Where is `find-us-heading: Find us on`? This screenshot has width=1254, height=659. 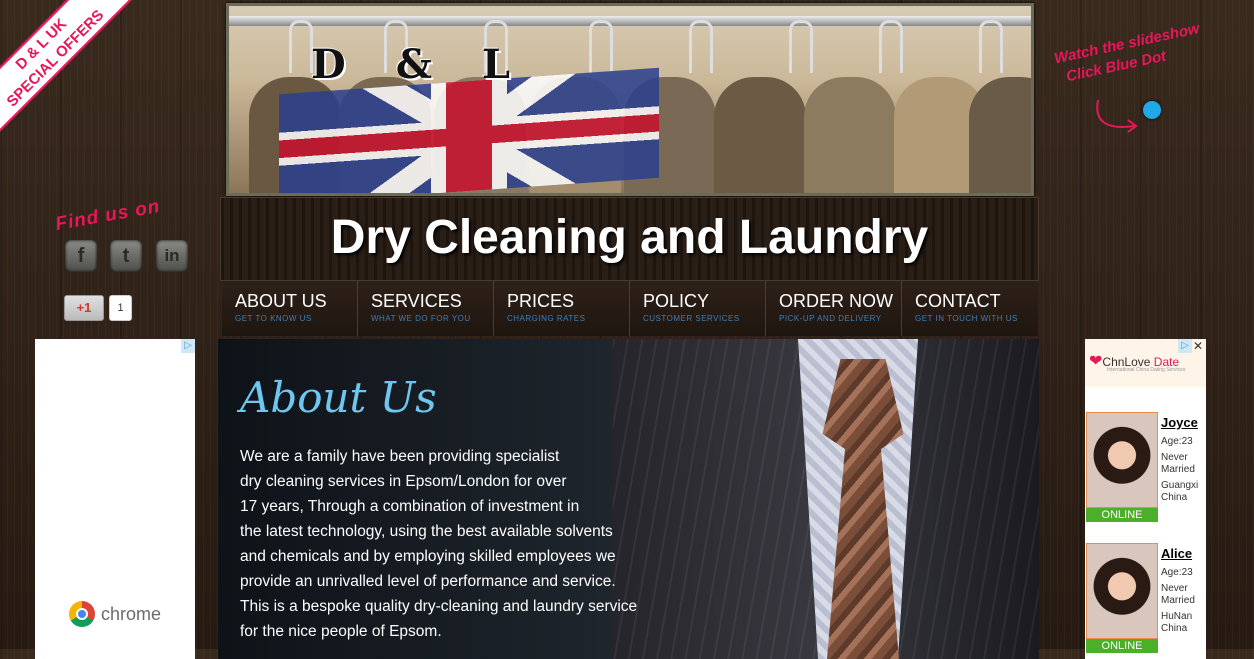 find-us-heading: Find us on is located at coordinates (107, 215).